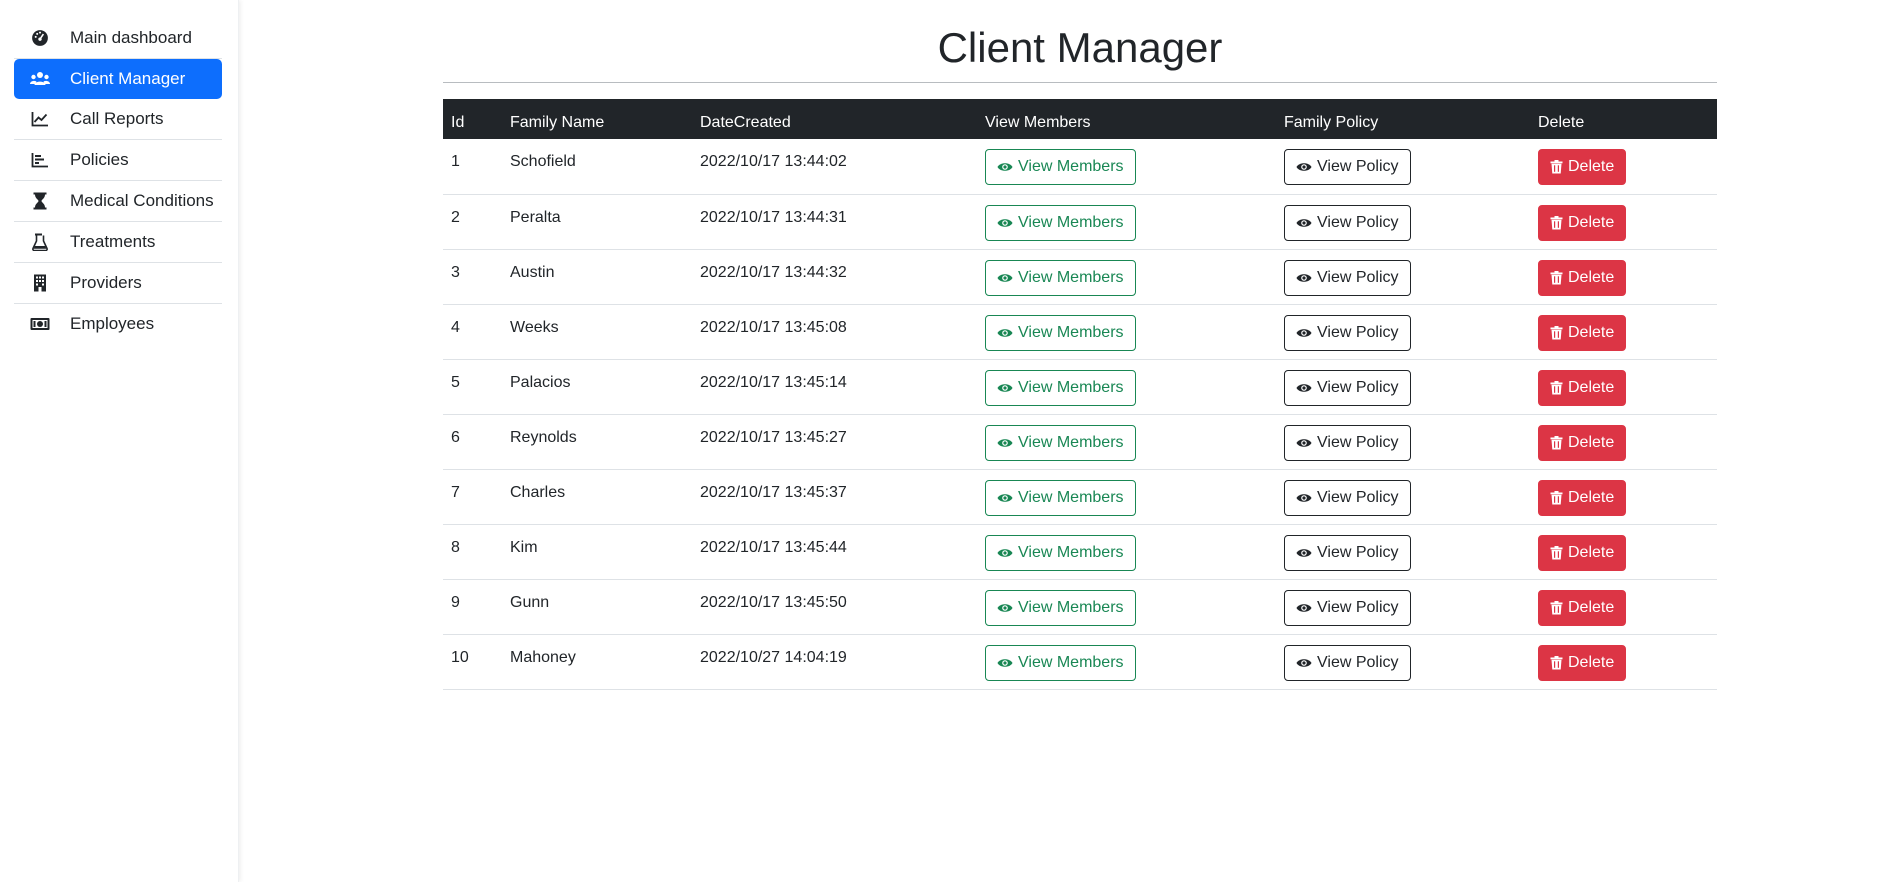  What do you see at coordinates (113, 241) in the screenshot?
I see `sidebar-item-label: Treatments` at bounding box center [113, 241].